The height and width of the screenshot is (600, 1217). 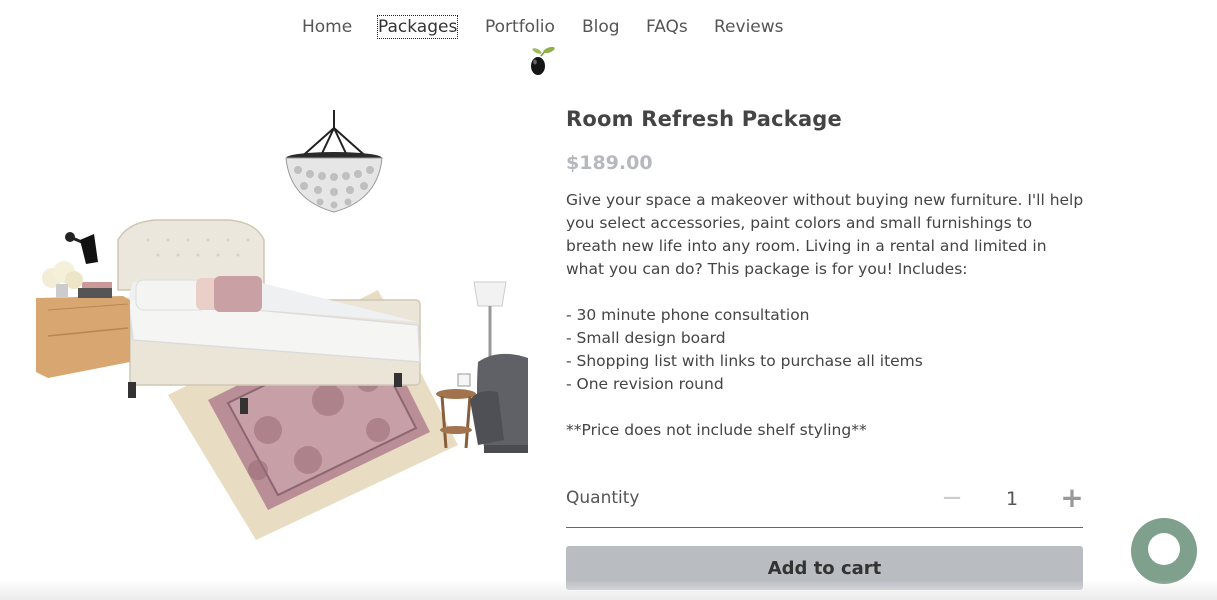 I want to click on chat-bubble-icon, so click(x=1164, y=549).